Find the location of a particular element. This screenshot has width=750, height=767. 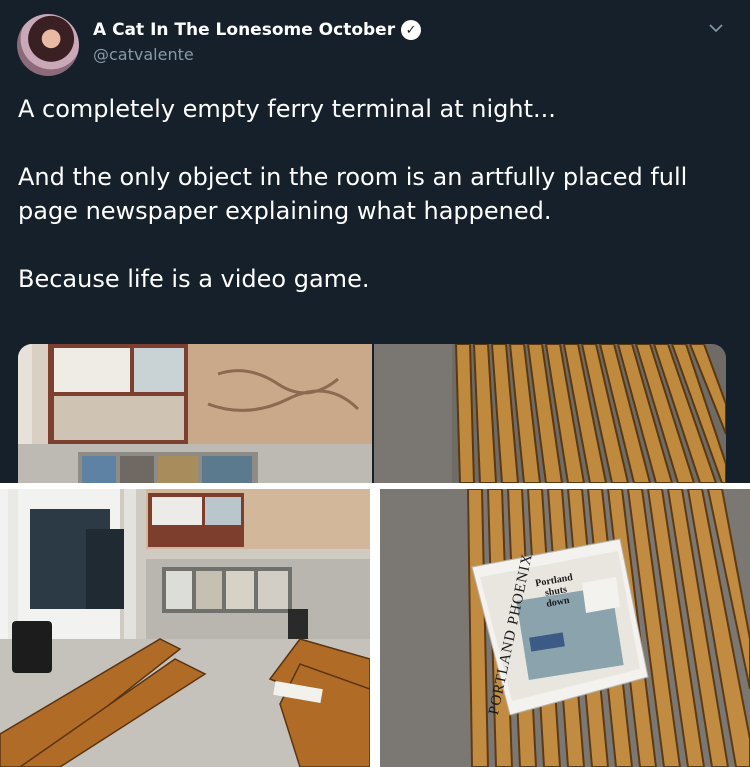

author-name-row: A Cat In The Lonesome October ✓ is located at coordinates (257, 30).